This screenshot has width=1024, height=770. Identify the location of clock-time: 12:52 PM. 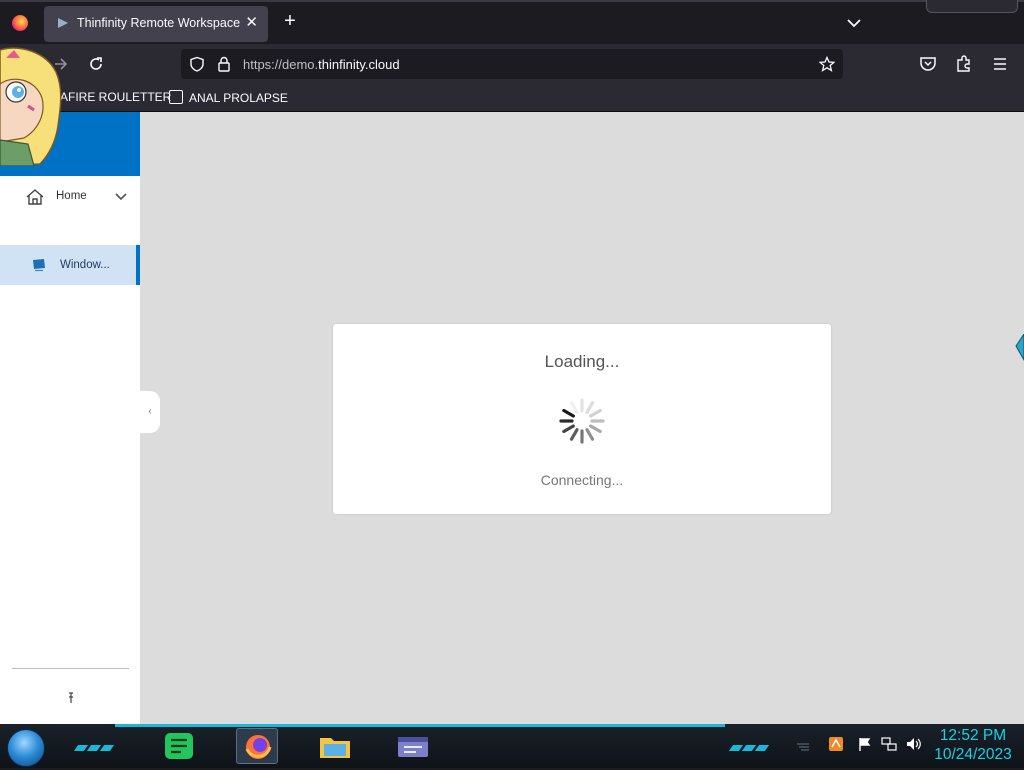
(973, 735).